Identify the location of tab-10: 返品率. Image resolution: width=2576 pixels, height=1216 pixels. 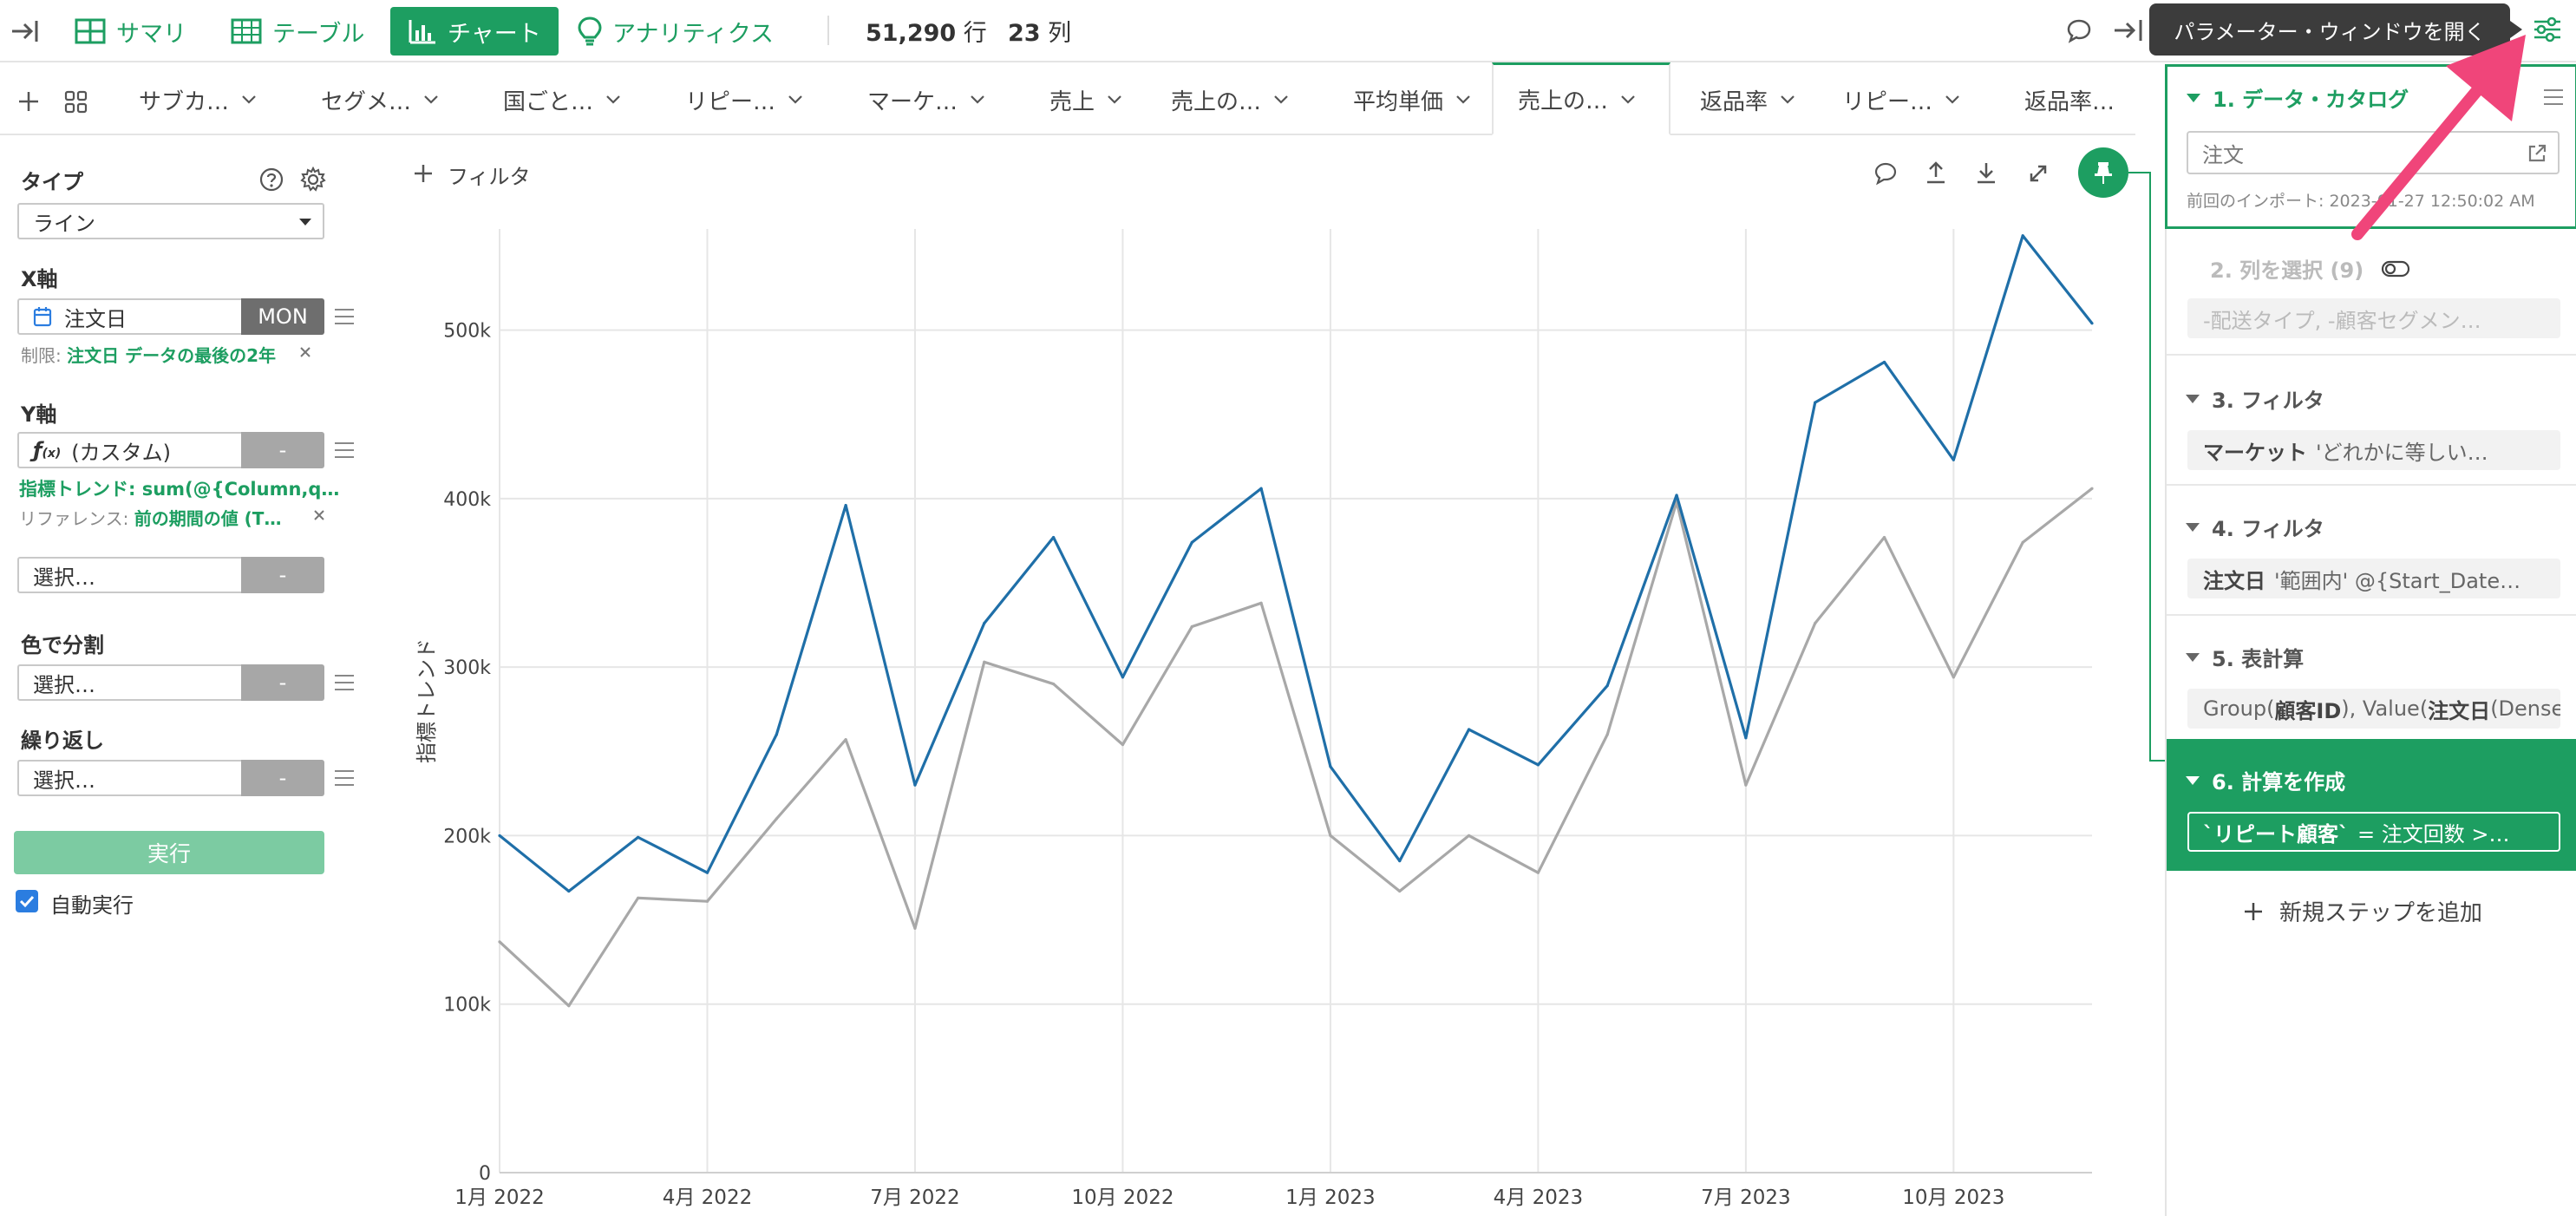
(1747, 99).